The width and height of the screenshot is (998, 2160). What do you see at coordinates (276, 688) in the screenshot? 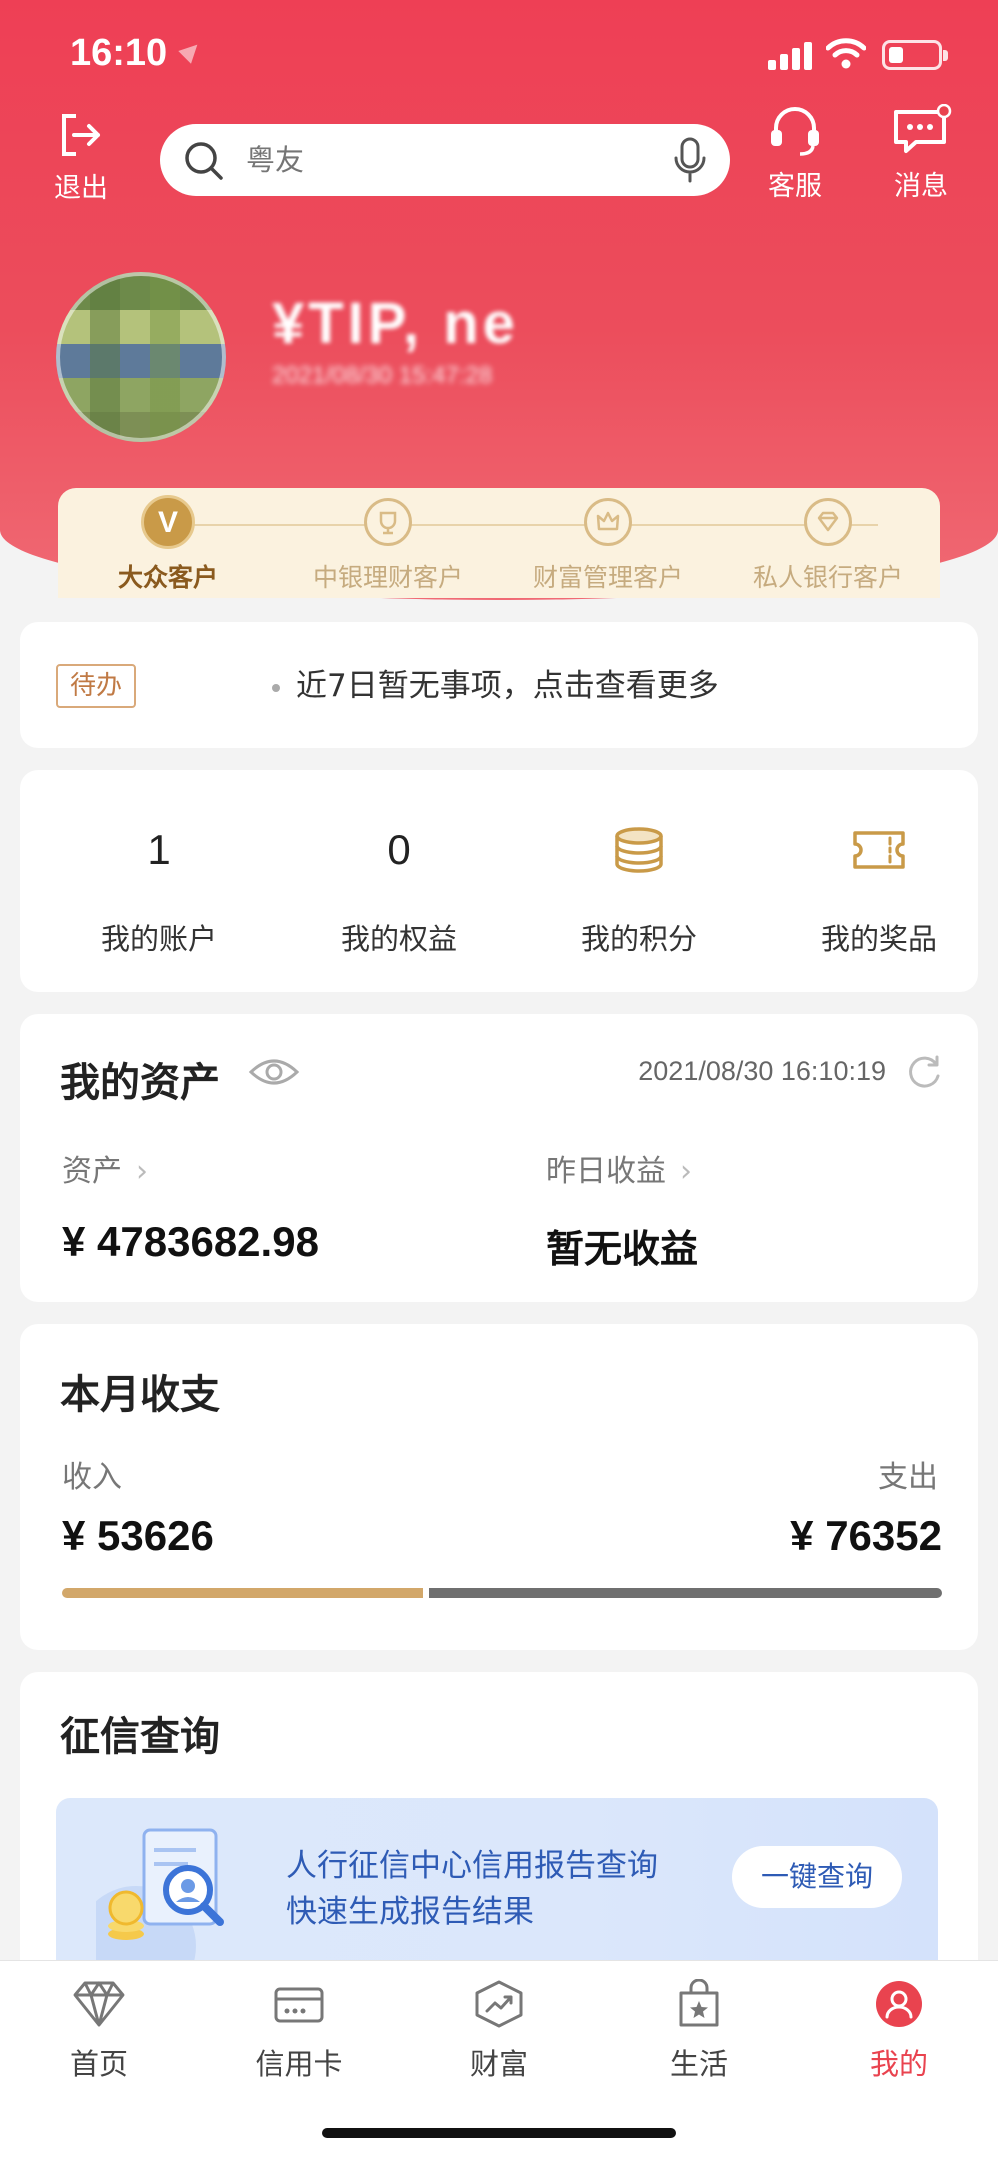
I see `bullet-dot` at bounding box center [276, 688].